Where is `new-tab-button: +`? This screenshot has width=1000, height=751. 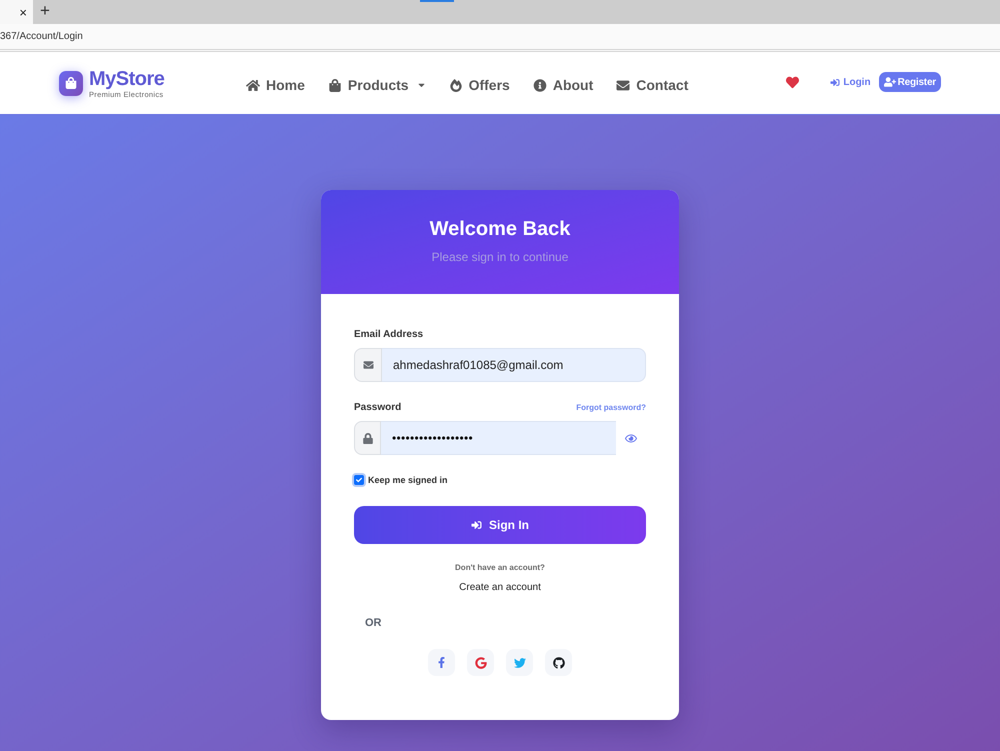 new-tab-button: + is located at coordinates (45, 11).